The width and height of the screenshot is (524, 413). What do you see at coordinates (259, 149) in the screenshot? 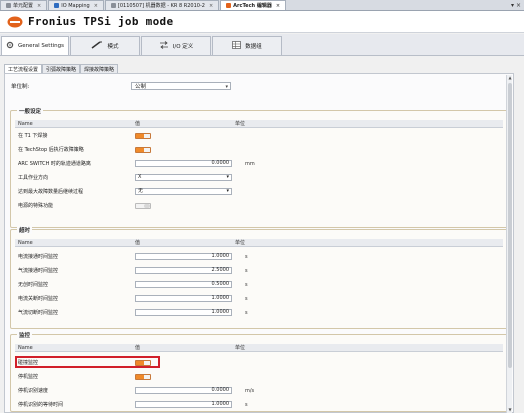
I see `setting-row: 在 TechStop 后执行故障策略` at bounding box center [259, 149].